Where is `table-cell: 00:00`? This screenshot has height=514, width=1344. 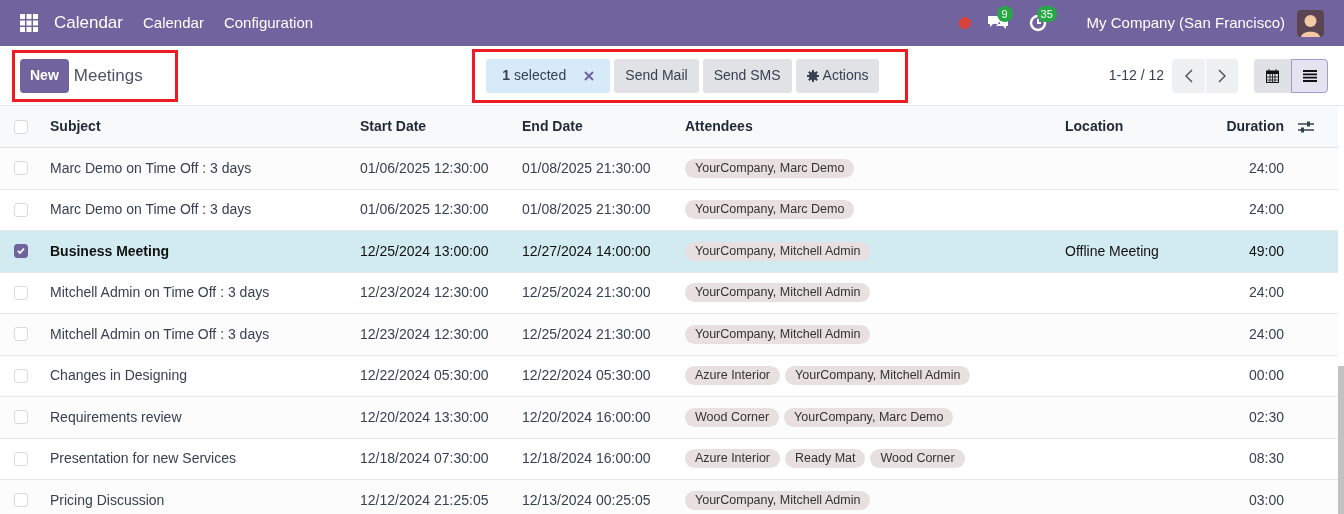 table-cell: 00:00 is located at coordinates (1266, 375).